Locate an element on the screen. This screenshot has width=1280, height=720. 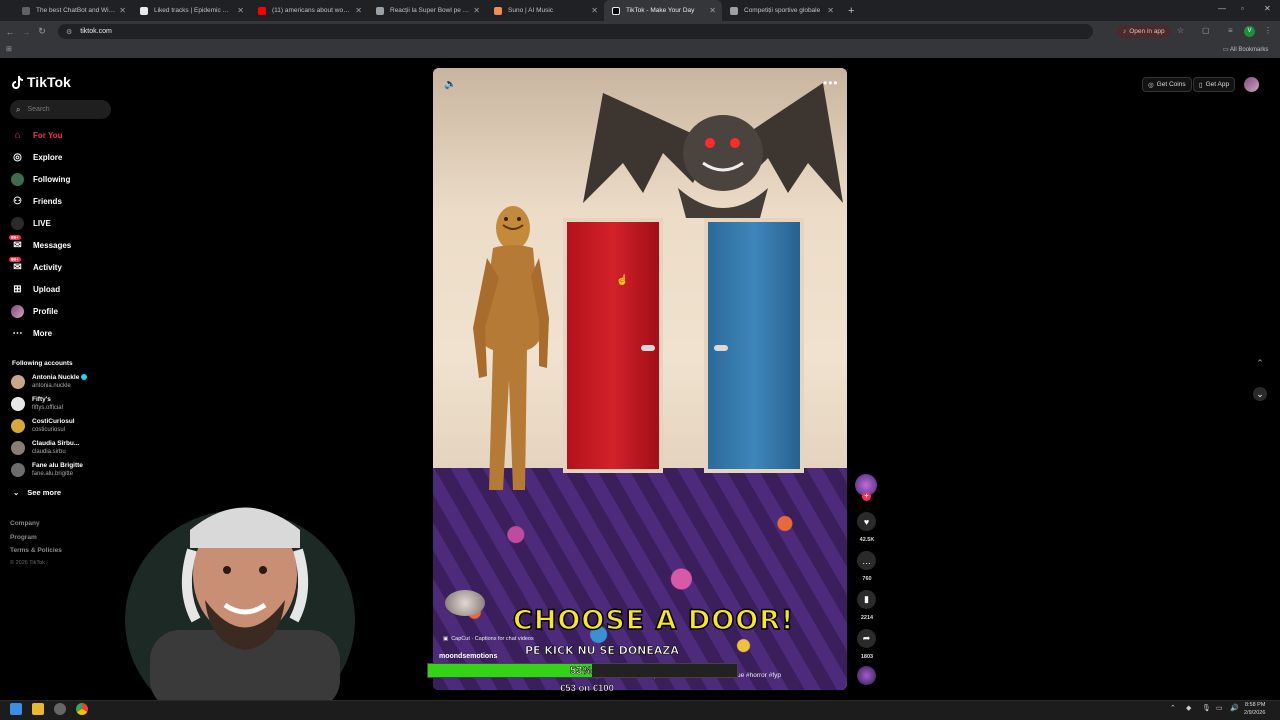
browser-tab: Reacții la Super Bowl pe Kick ✕ is located at coordinates (427, 10).